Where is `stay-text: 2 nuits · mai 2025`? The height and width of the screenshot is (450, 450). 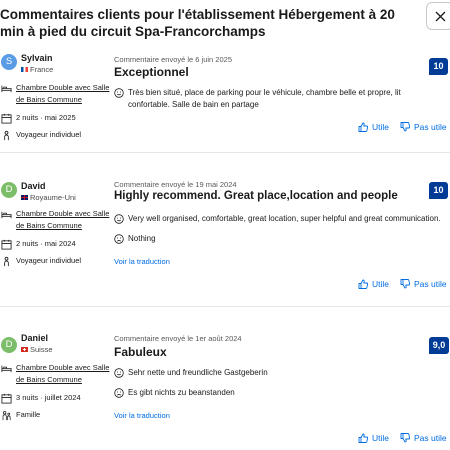
stay-text: 2 nuits · mai 2025 is located at coordinates (46, 117).